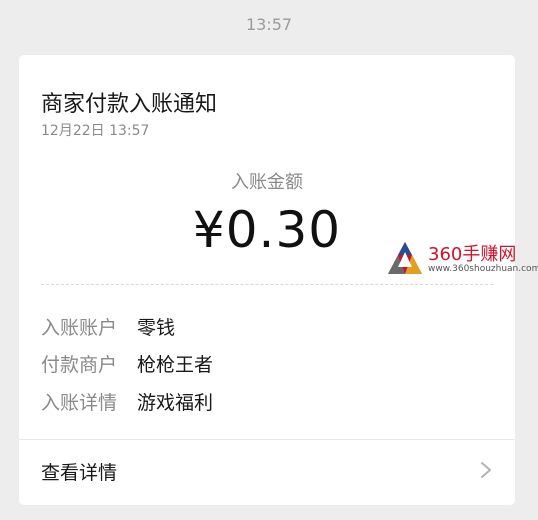  Describe the element at coordinates (127, 401) in the screenshot. I see `info-row-detail: 入账详情 游戏福利` at that location.